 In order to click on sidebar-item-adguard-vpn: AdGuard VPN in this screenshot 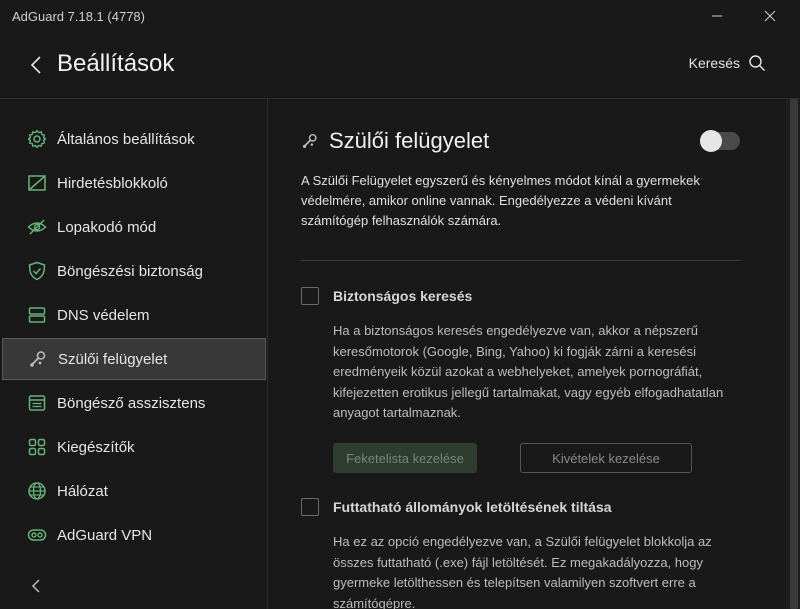, I will do `click(134, 535)`.